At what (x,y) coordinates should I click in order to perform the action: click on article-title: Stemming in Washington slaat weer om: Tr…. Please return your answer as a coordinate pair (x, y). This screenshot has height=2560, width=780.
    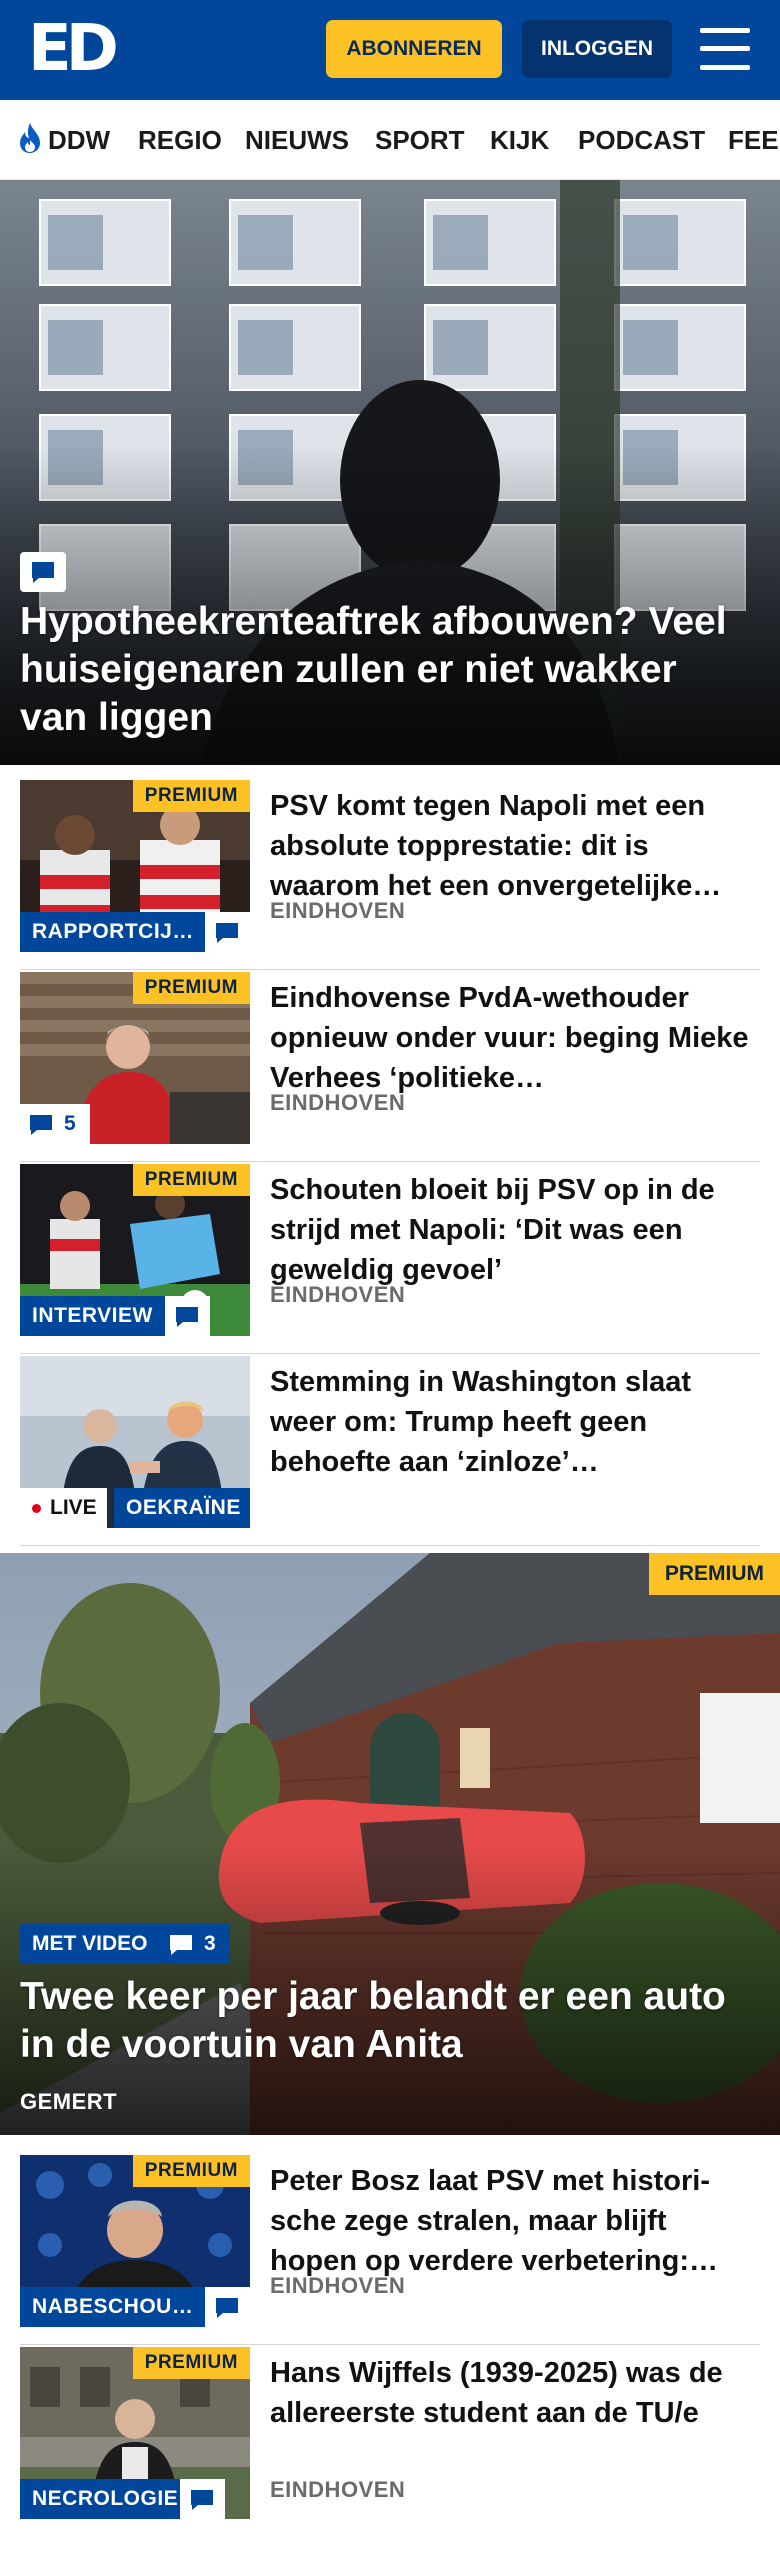
    Looking at the image, I should click on (515, 1422).